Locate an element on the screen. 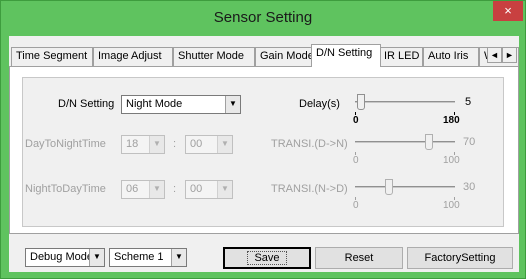 The height and width of the screenshot is (279, 526). transi-nd-slider is located at coordinates (405, 189).